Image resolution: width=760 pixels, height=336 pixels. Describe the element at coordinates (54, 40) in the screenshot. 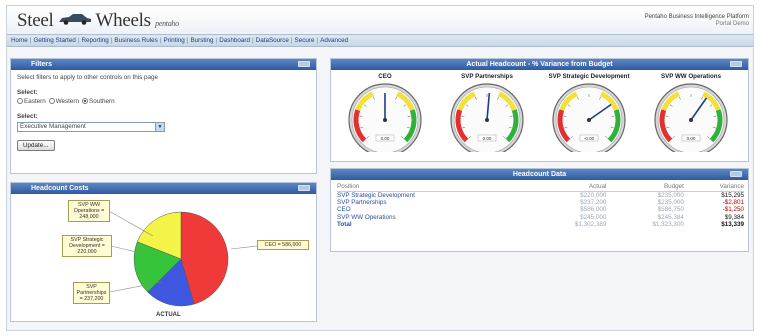

I see `nav-link-getting-started: Getting Started` at that location.